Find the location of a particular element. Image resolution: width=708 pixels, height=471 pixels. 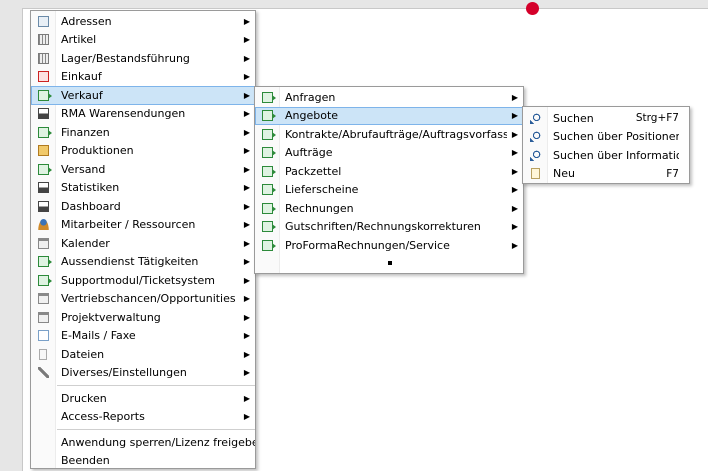

main-menu-item-label: Kalender is located at coordinates (85, 243).